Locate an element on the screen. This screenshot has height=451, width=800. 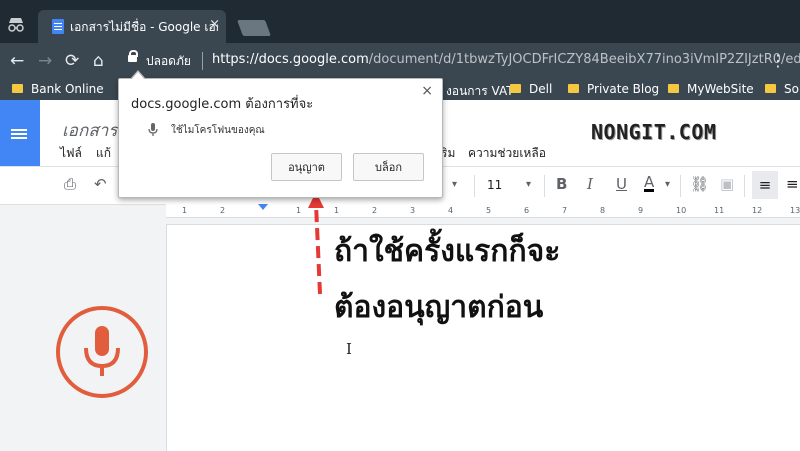
bookmark-item: Dell is located at coordinates (531, 89).